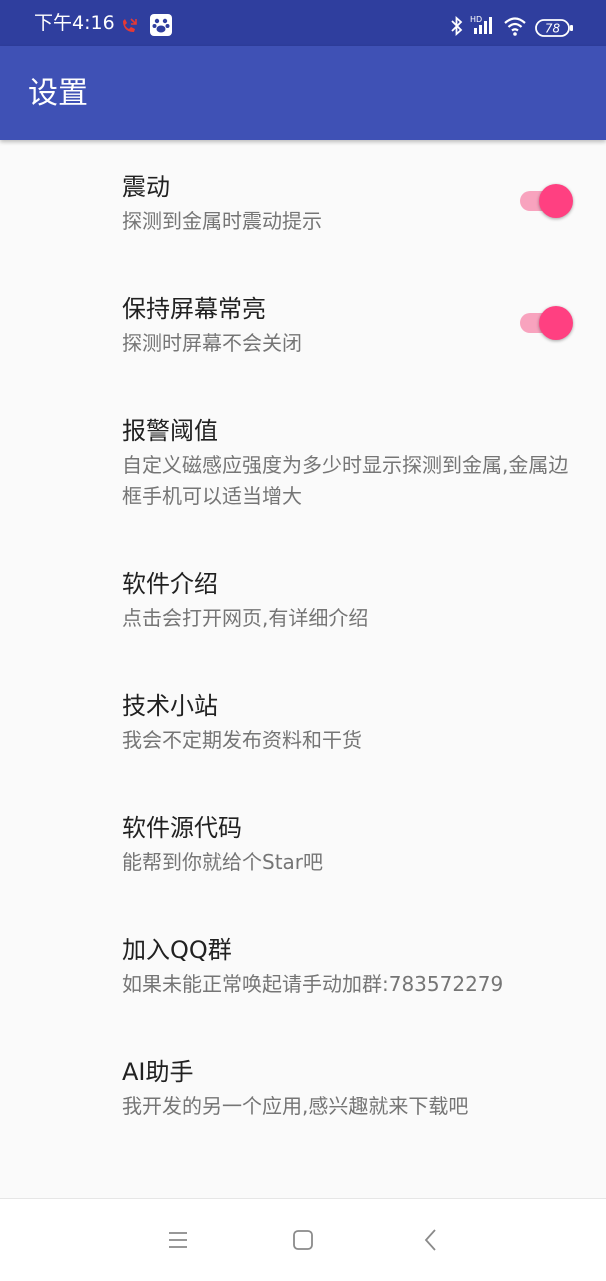  What do you see at coordinates (223, 862) in the screenshot?
I see `setting-summary: 能帮到你就给个Star吧` at bounding box center [223, 862].